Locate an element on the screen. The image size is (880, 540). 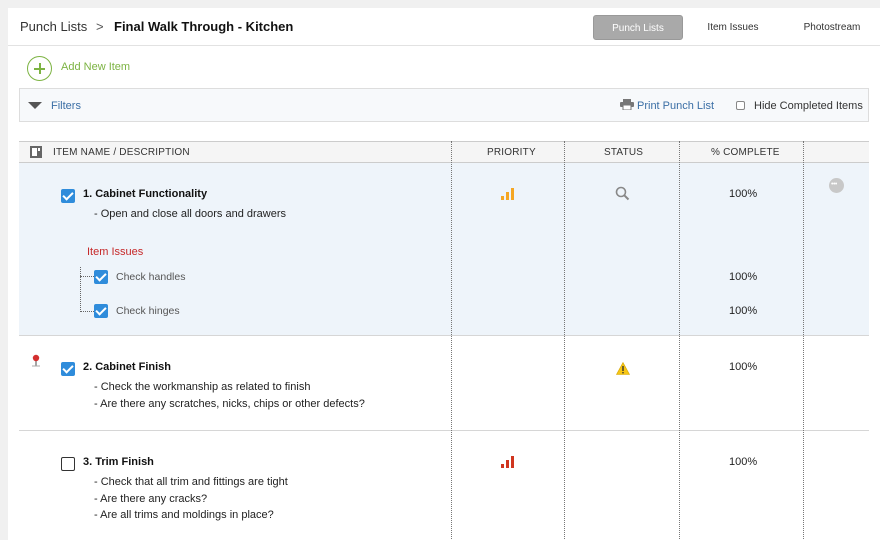
hide-completed-label: Hide Completed Items is located at coordinates (808, 106).